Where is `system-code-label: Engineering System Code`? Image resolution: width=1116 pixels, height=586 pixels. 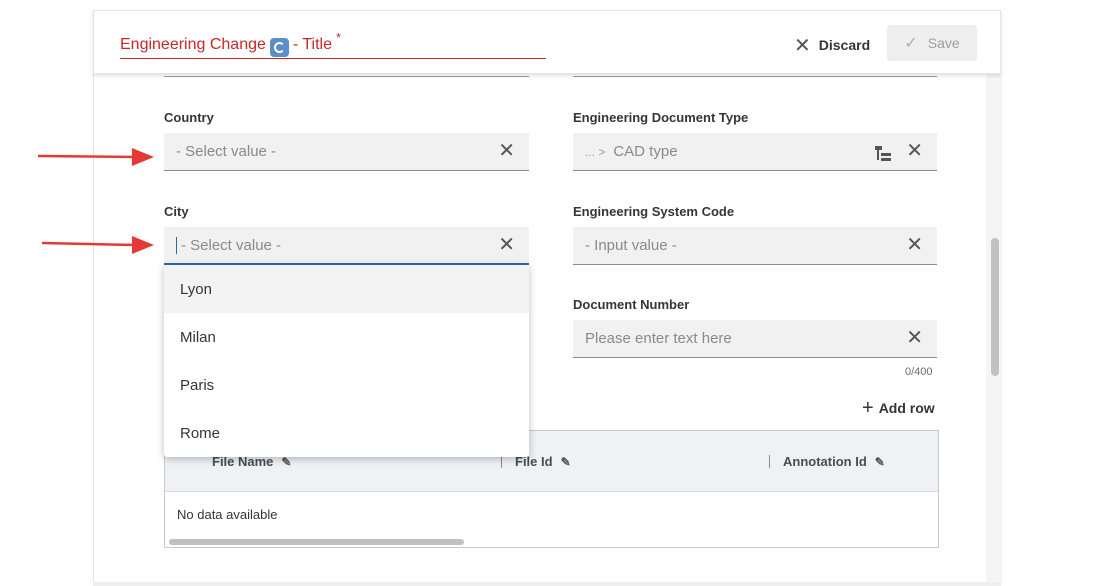
system-code-label: Engineering System Code is located at coordinates (654, 211).